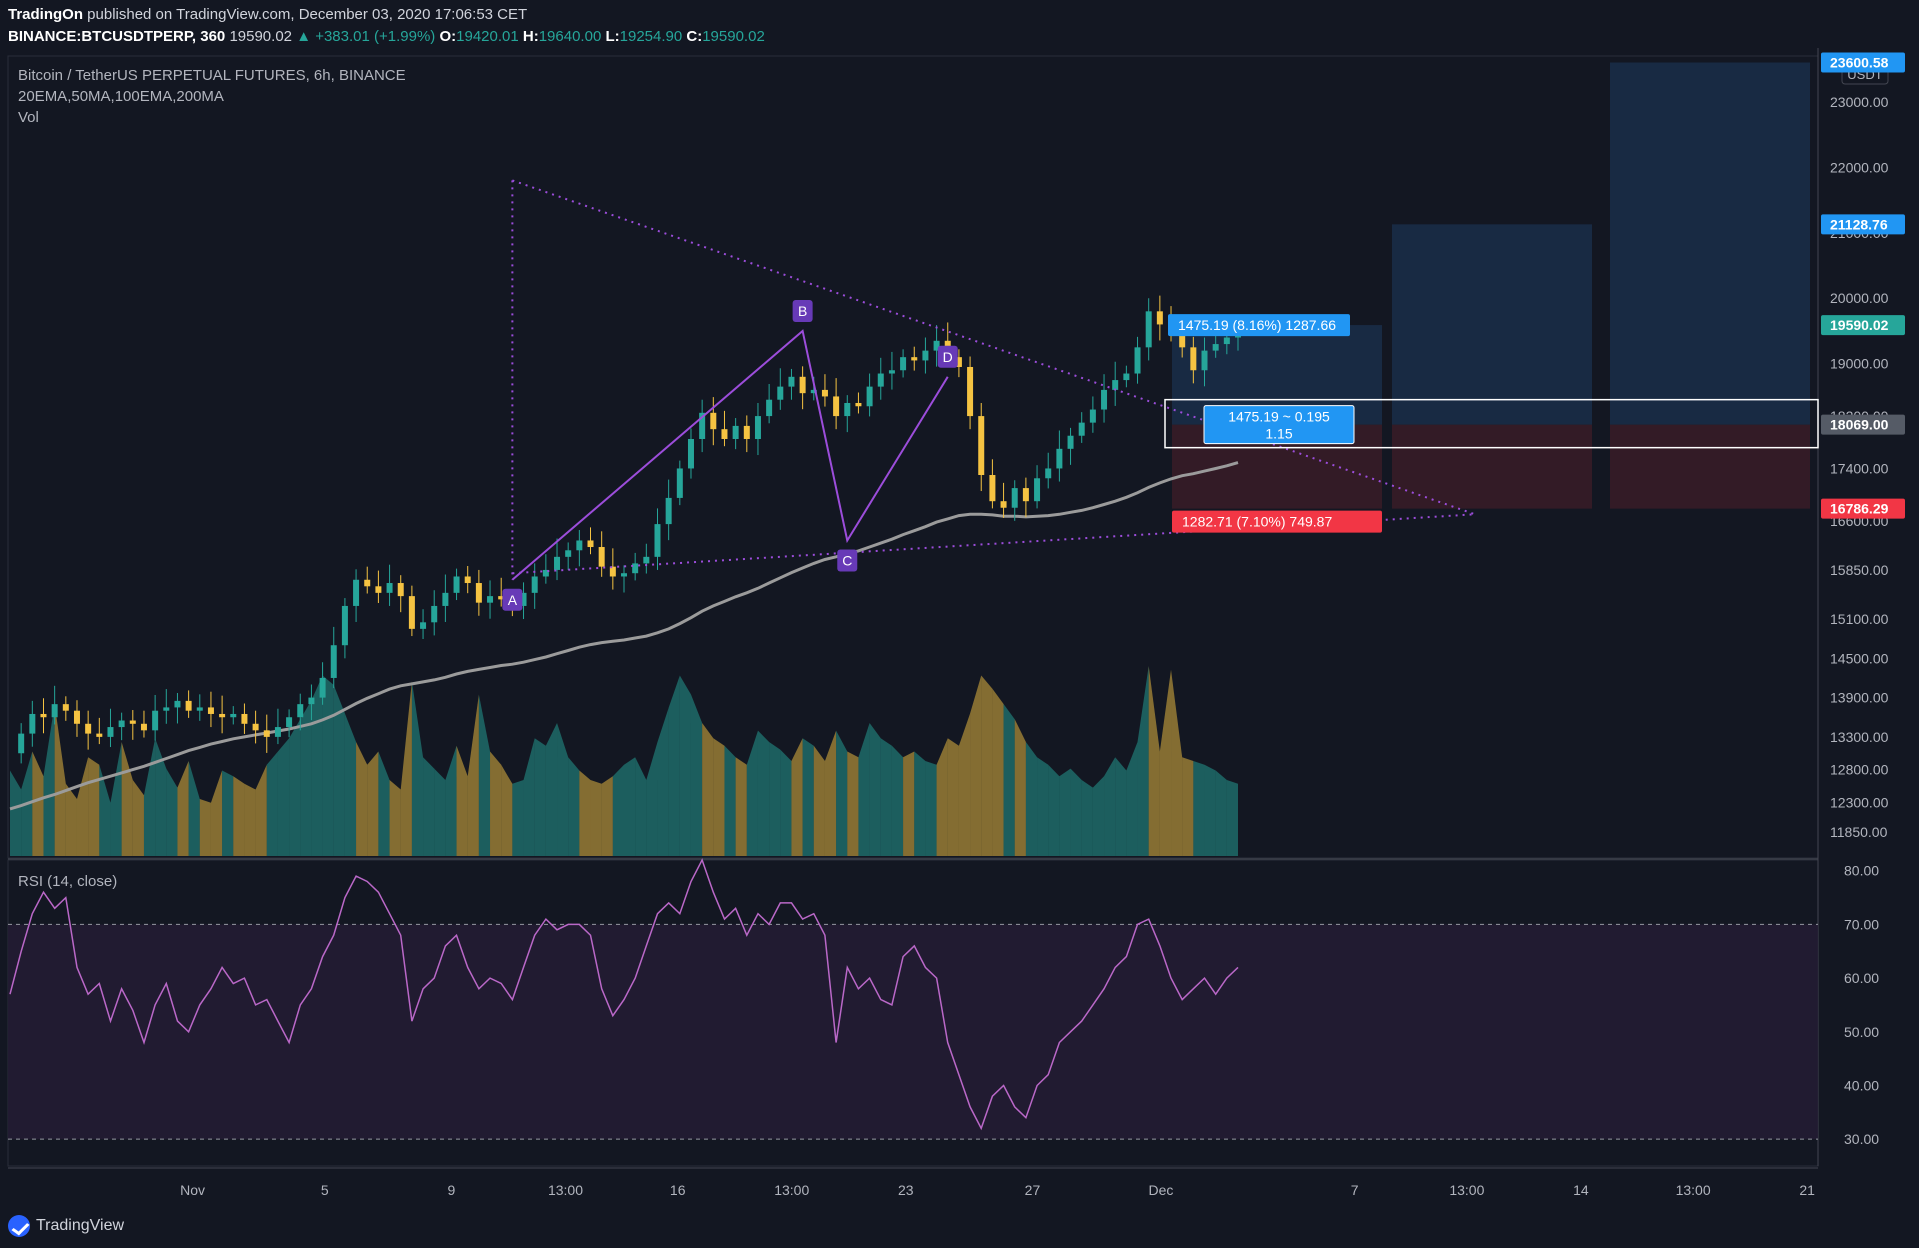 This screenshot has width=1919, height=1248. I want to click on time-axis-label: 7, so click(1355, 1190).